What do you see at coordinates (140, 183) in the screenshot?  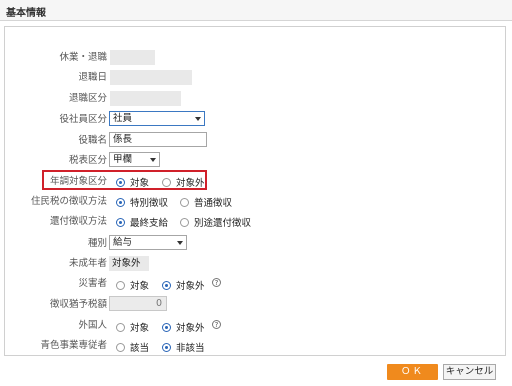 I see `year-end-option-label: 対象` at bounding box center [140, 183].